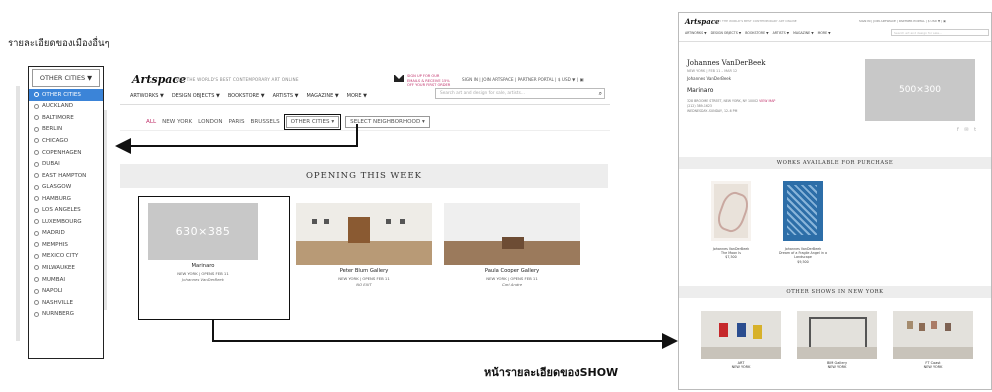 This screenshot has height=392, width=992. I want to click on other-show-caption: BIM Gallery NEW YORK, so click(837, 365).